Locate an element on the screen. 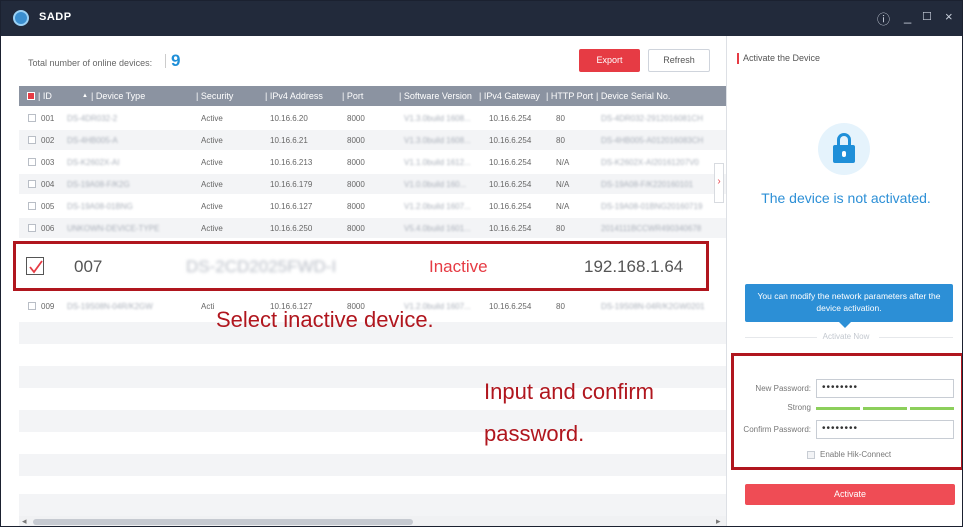 The image size is (963, 527). export-button: Export is located at coordinates (609, 60).